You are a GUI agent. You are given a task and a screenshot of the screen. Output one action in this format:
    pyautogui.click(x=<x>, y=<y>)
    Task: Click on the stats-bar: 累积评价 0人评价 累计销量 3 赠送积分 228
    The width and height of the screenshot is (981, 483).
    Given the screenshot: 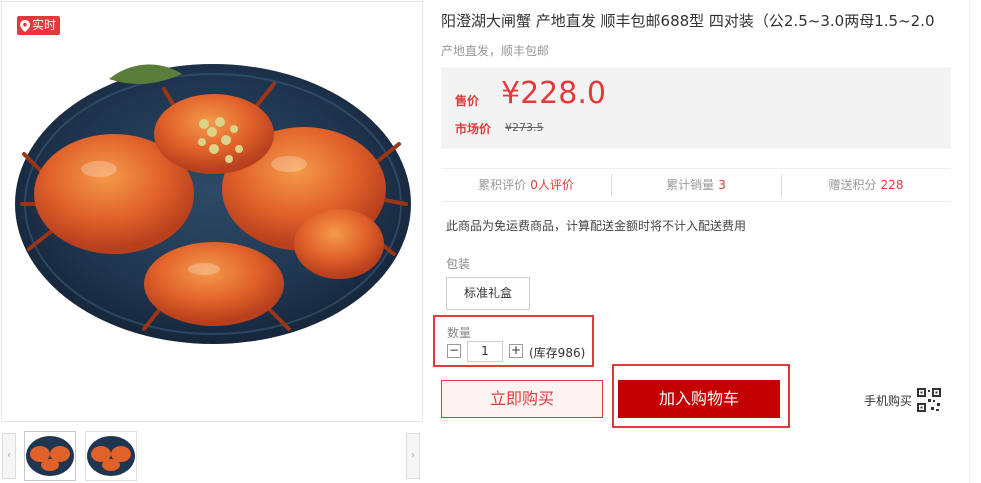 What is the action you would take?
    pyautogui.click(x=696, y=185)
    